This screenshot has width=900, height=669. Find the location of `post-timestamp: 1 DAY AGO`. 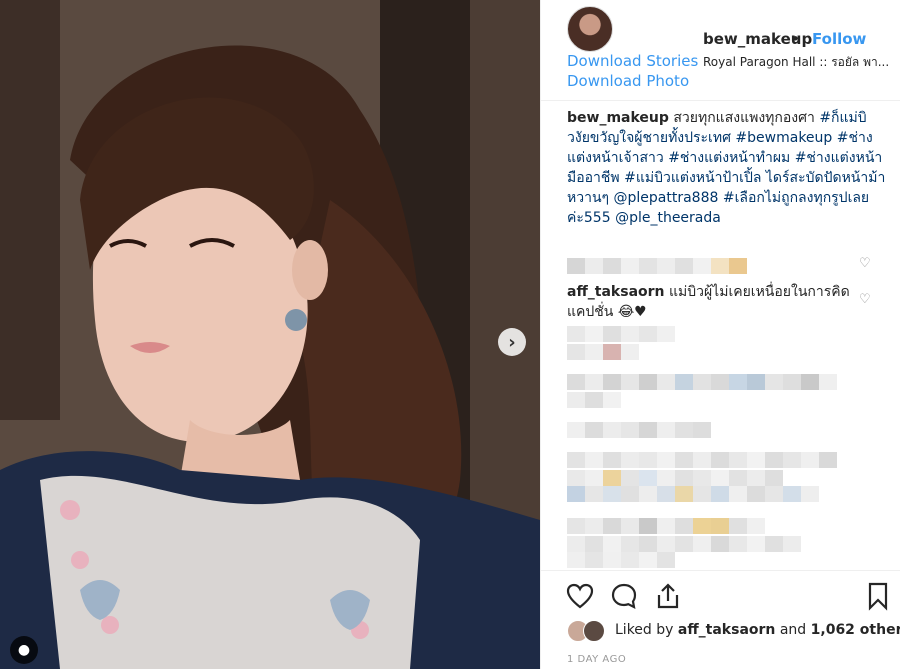

post-timestamp: 1 DAY AGO is located at coordinates (596, 659).